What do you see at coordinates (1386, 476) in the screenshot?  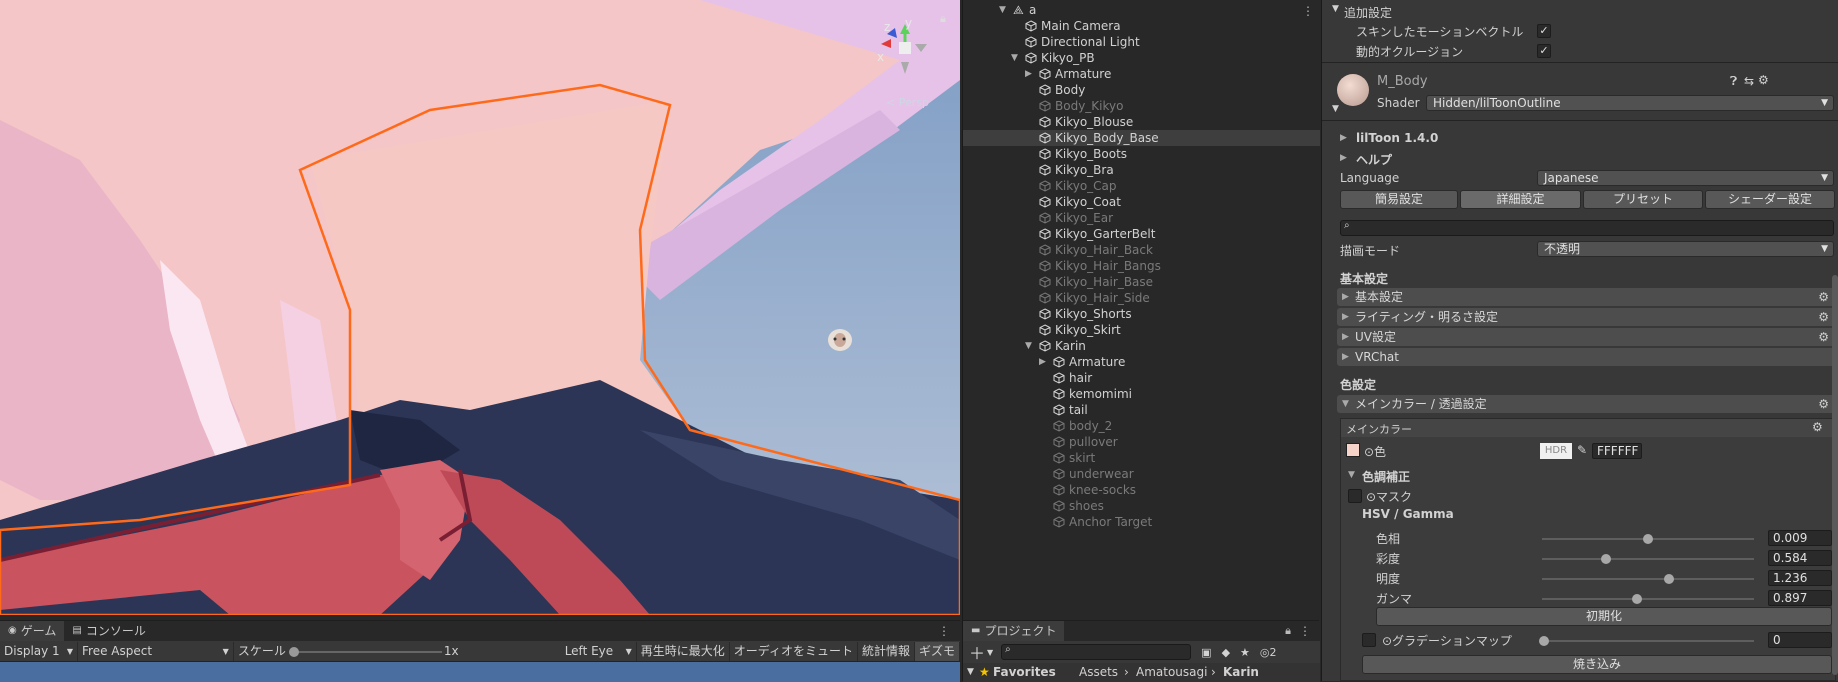 I see `color-correction-header: 色調補正` at bounding box center [1386, 476].